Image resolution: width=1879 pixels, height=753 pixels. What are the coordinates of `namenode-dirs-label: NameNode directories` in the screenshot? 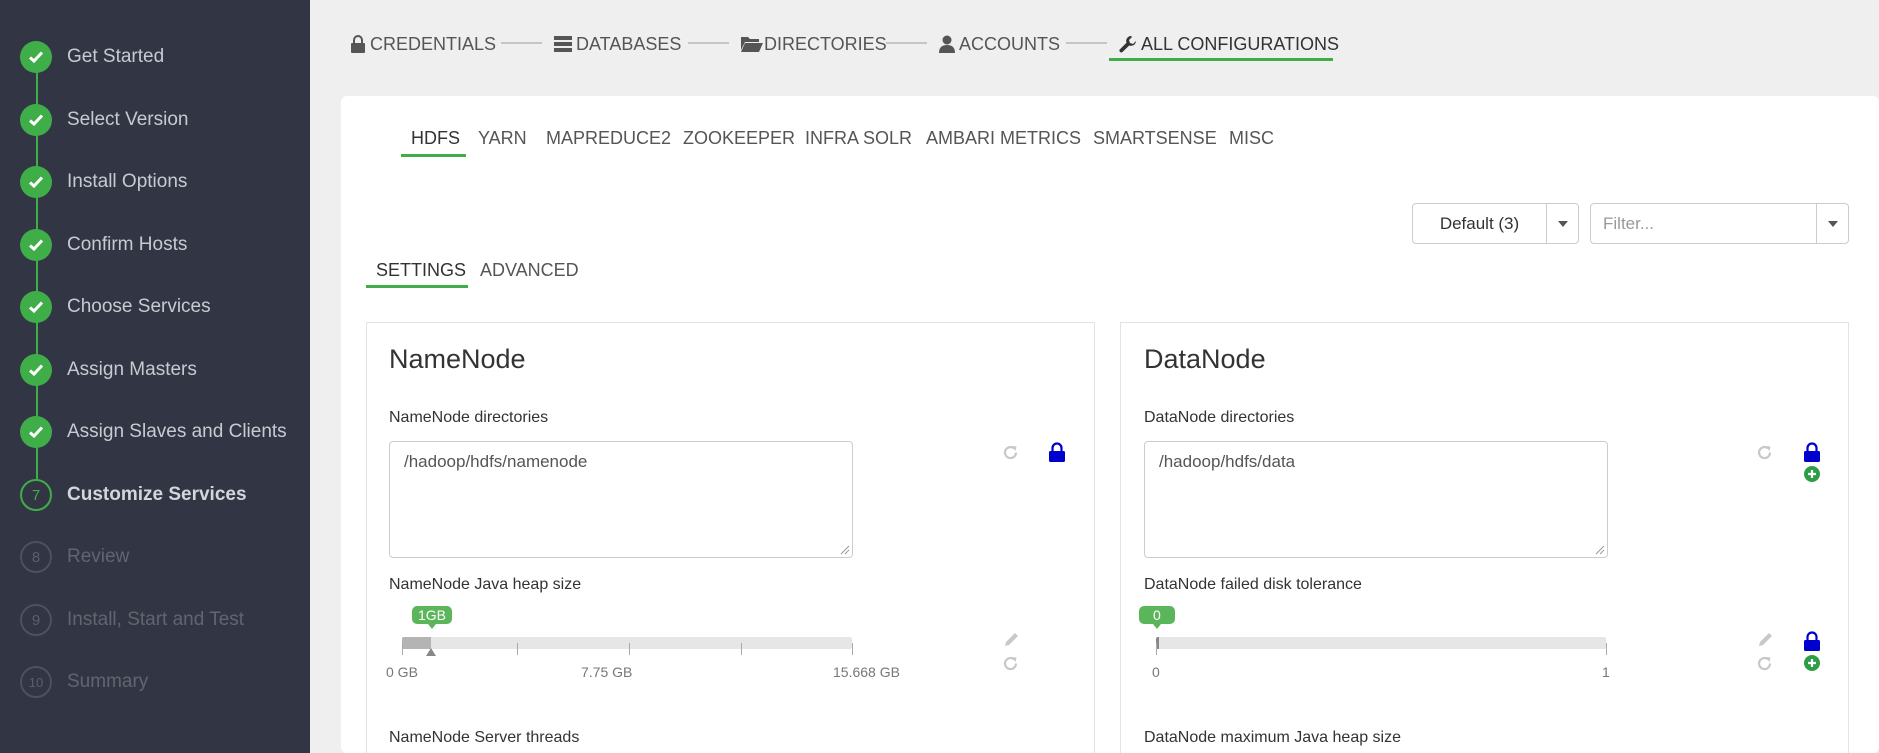 It's located at (469, 417).